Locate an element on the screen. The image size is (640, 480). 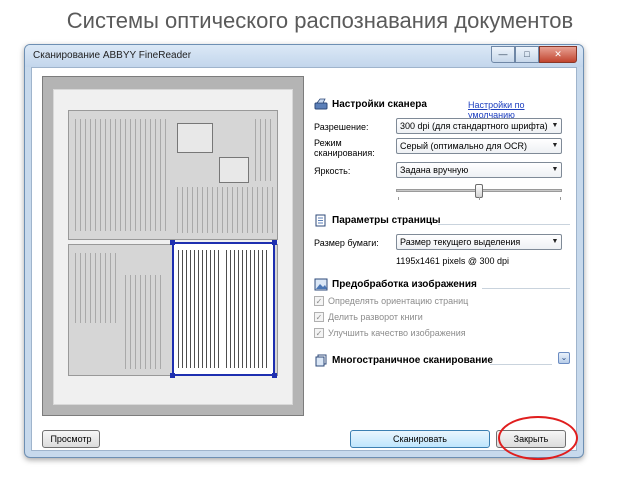
page-params-header: Параметры страницы is located at coordinates (377, 220).